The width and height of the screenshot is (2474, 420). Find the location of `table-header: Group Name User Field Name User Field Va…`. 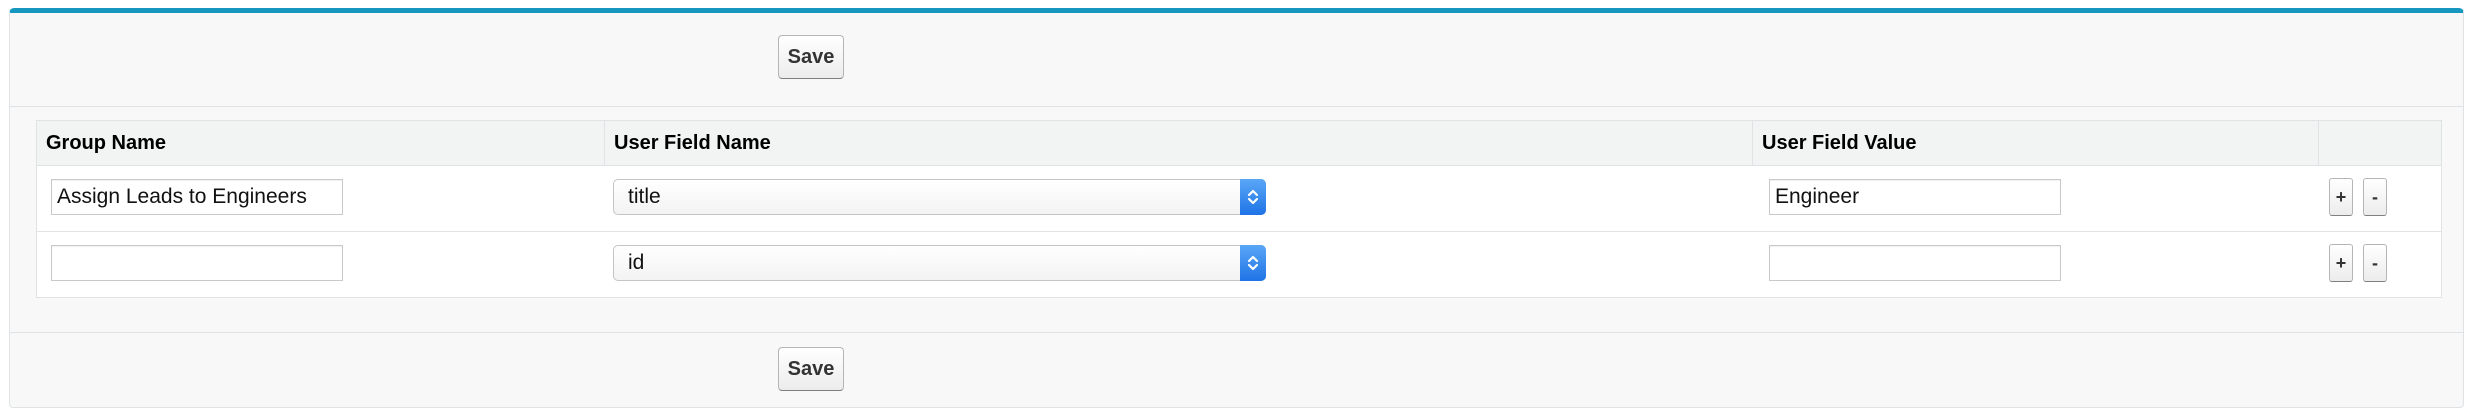

table-header: Group Name User Field Name User Field Va… is located at coordinates (1239, 143).